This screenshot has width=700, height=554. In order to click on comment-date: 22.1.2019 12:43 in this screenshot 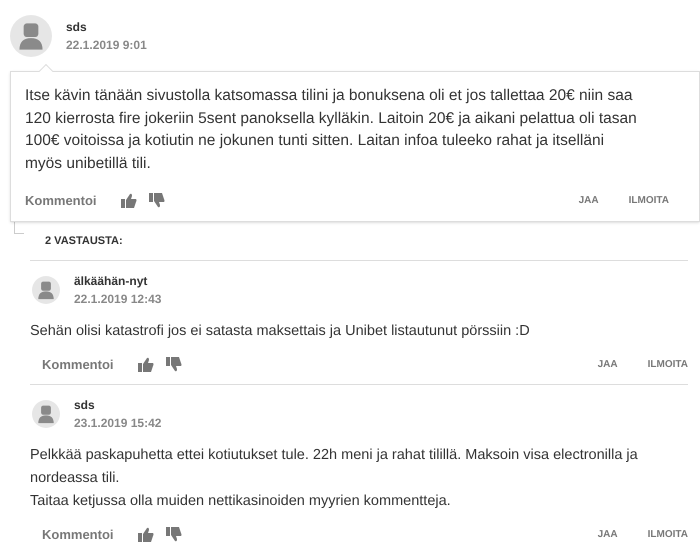, I will do `click(118, 299)`.